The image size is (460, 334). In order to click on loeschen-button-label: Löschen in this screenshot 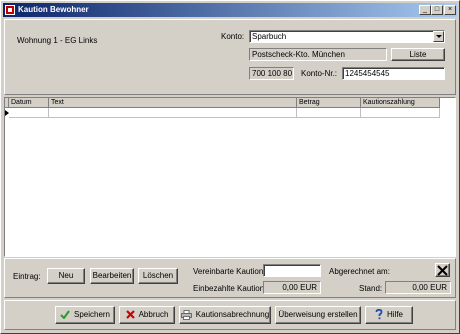, I will do `click(158, 275)`.